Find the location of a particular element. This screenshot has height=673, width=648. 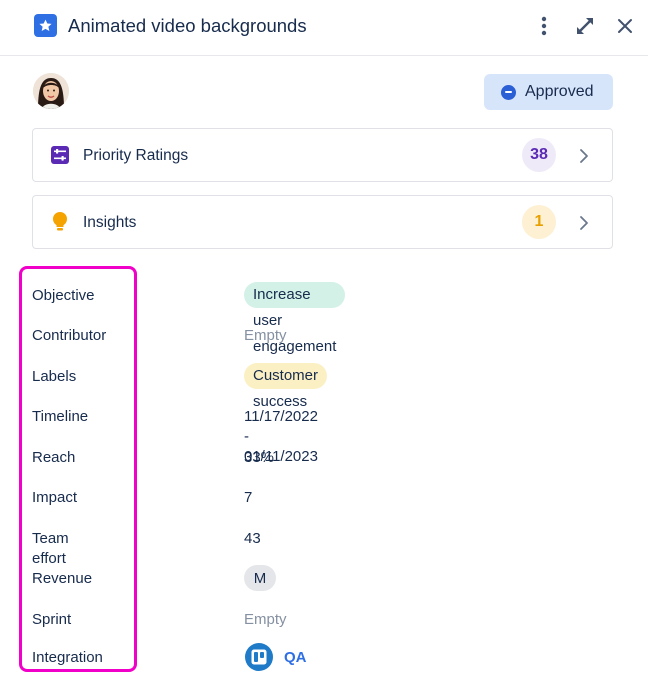

priority-ratings-label: Priority Ratings is located at coordinates (136, 155).